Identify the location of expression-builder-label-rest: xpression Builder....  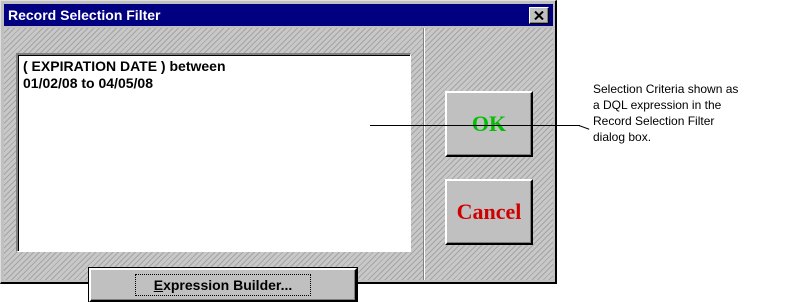
(228, 285).